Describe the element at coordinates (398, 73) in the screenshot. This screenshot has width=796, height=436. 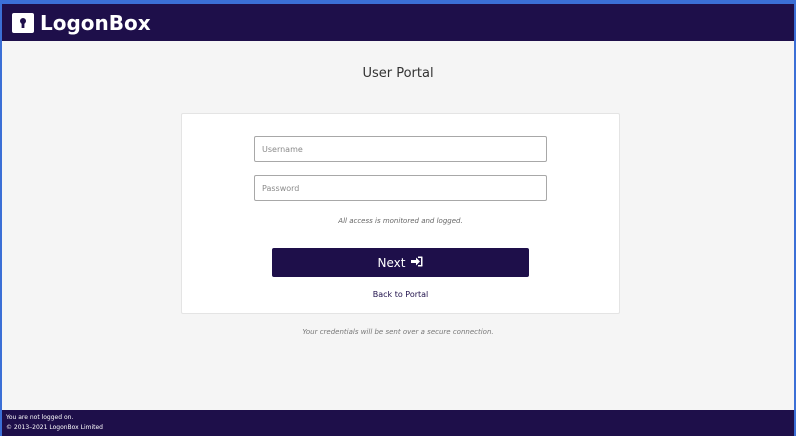
I see `page-title: User Portal` at that location.